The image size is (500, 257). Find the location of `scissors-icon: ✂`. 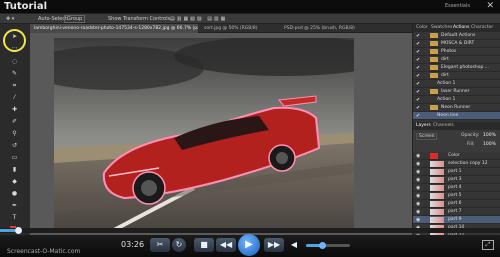

scissors-icon: ✂ is located at coordinates (160, 245).